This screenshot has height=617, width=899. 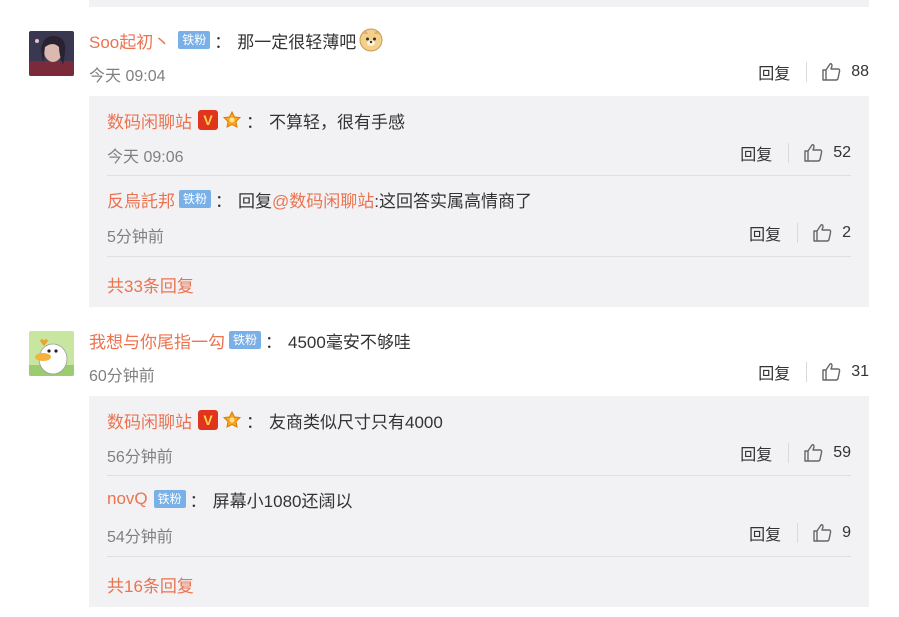 I want to click on reply-actions: 回复 59, so click(x=795, y=453).